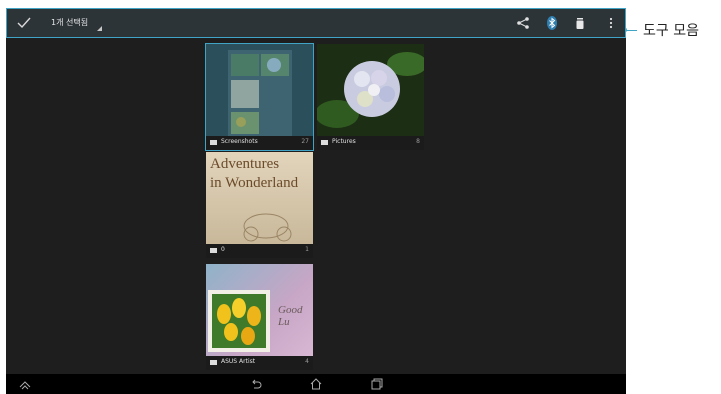 Image resolution: width=721 pixels, height=394 pixels. What do you see at coordinates (254, 183) in the screenshot?
I see `thumbnail-title-line2: in Wonderland` at bounding box center [254, 183].